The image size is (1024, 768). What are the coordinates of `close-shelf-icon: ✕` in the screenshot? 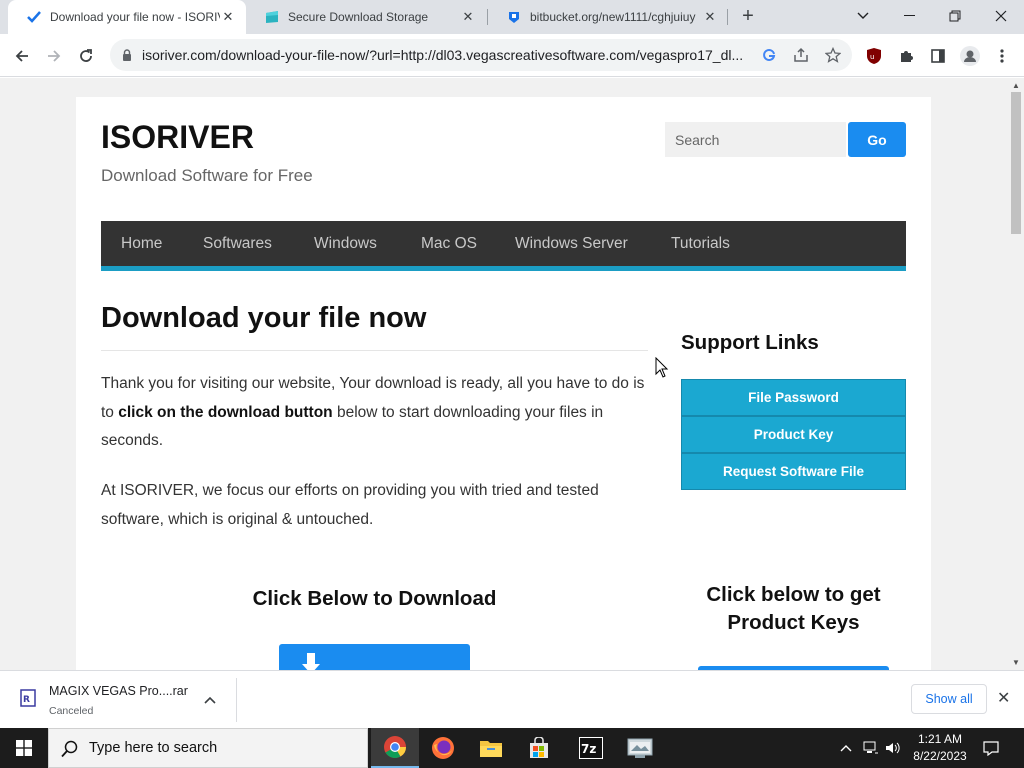 It's located at (1003, 698).